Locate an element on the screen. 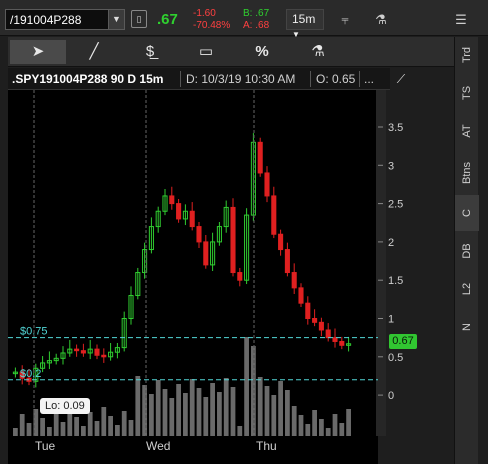 The width and height of the screenshot is (488, 464). y-tick-label: 1 is located at coordinates (391, 320).